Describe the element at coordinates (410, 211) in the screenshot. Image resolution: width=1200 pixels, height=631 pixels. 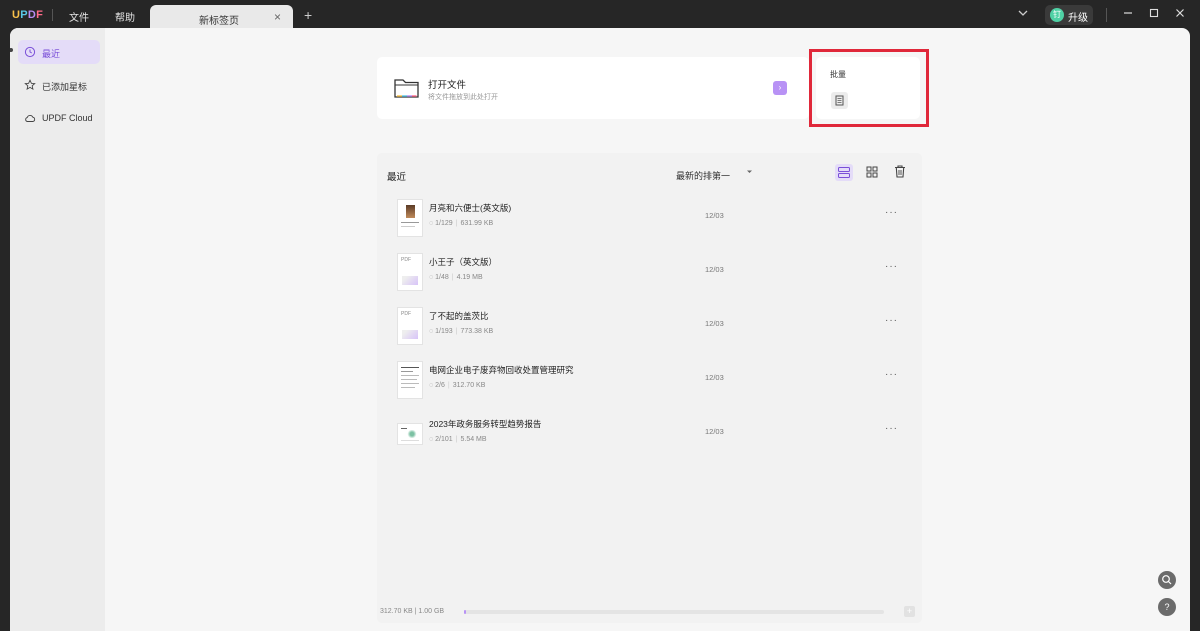
I see `book-cover-image` at that location.